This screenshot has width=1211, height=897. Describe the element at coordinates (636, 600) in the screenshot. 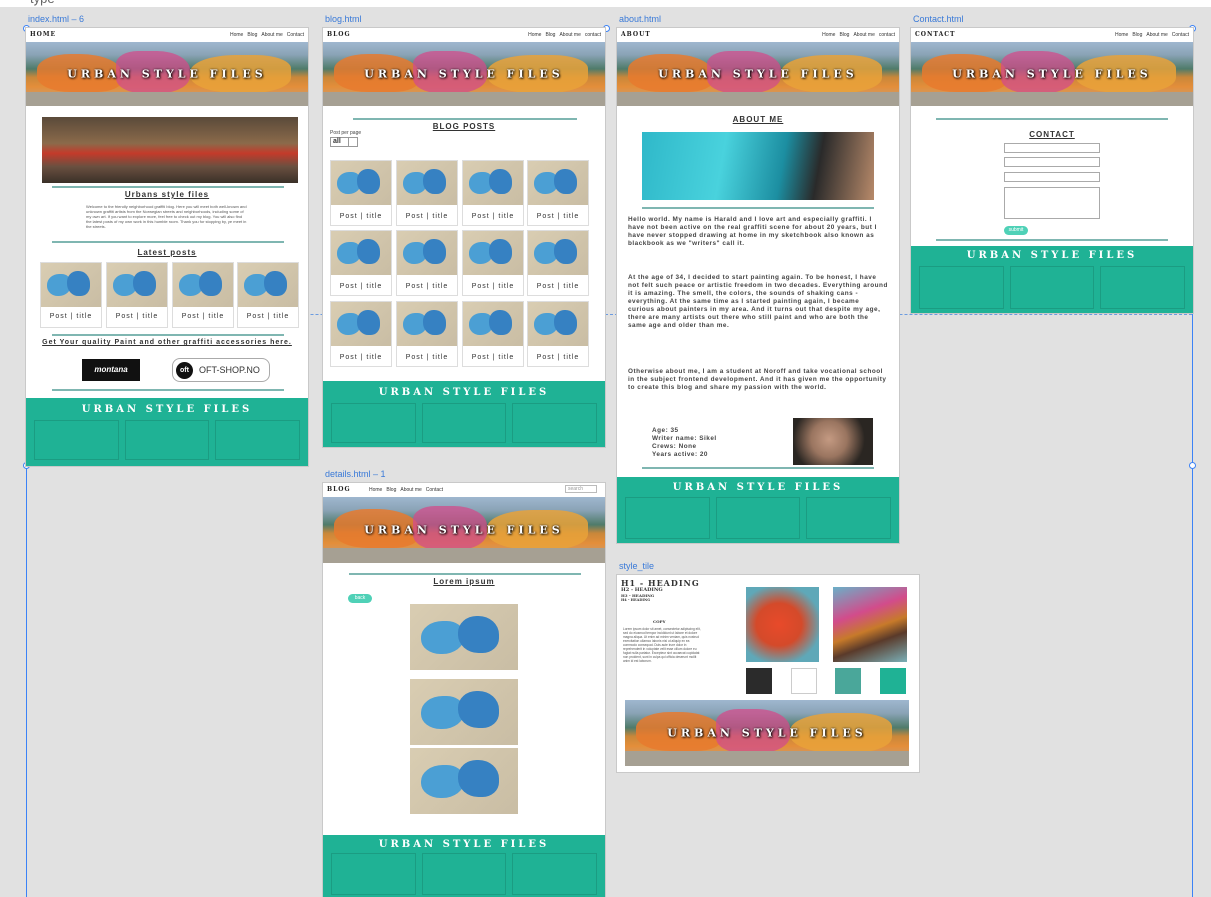

I see `h4-sample: H4 - HEADING` at that location.